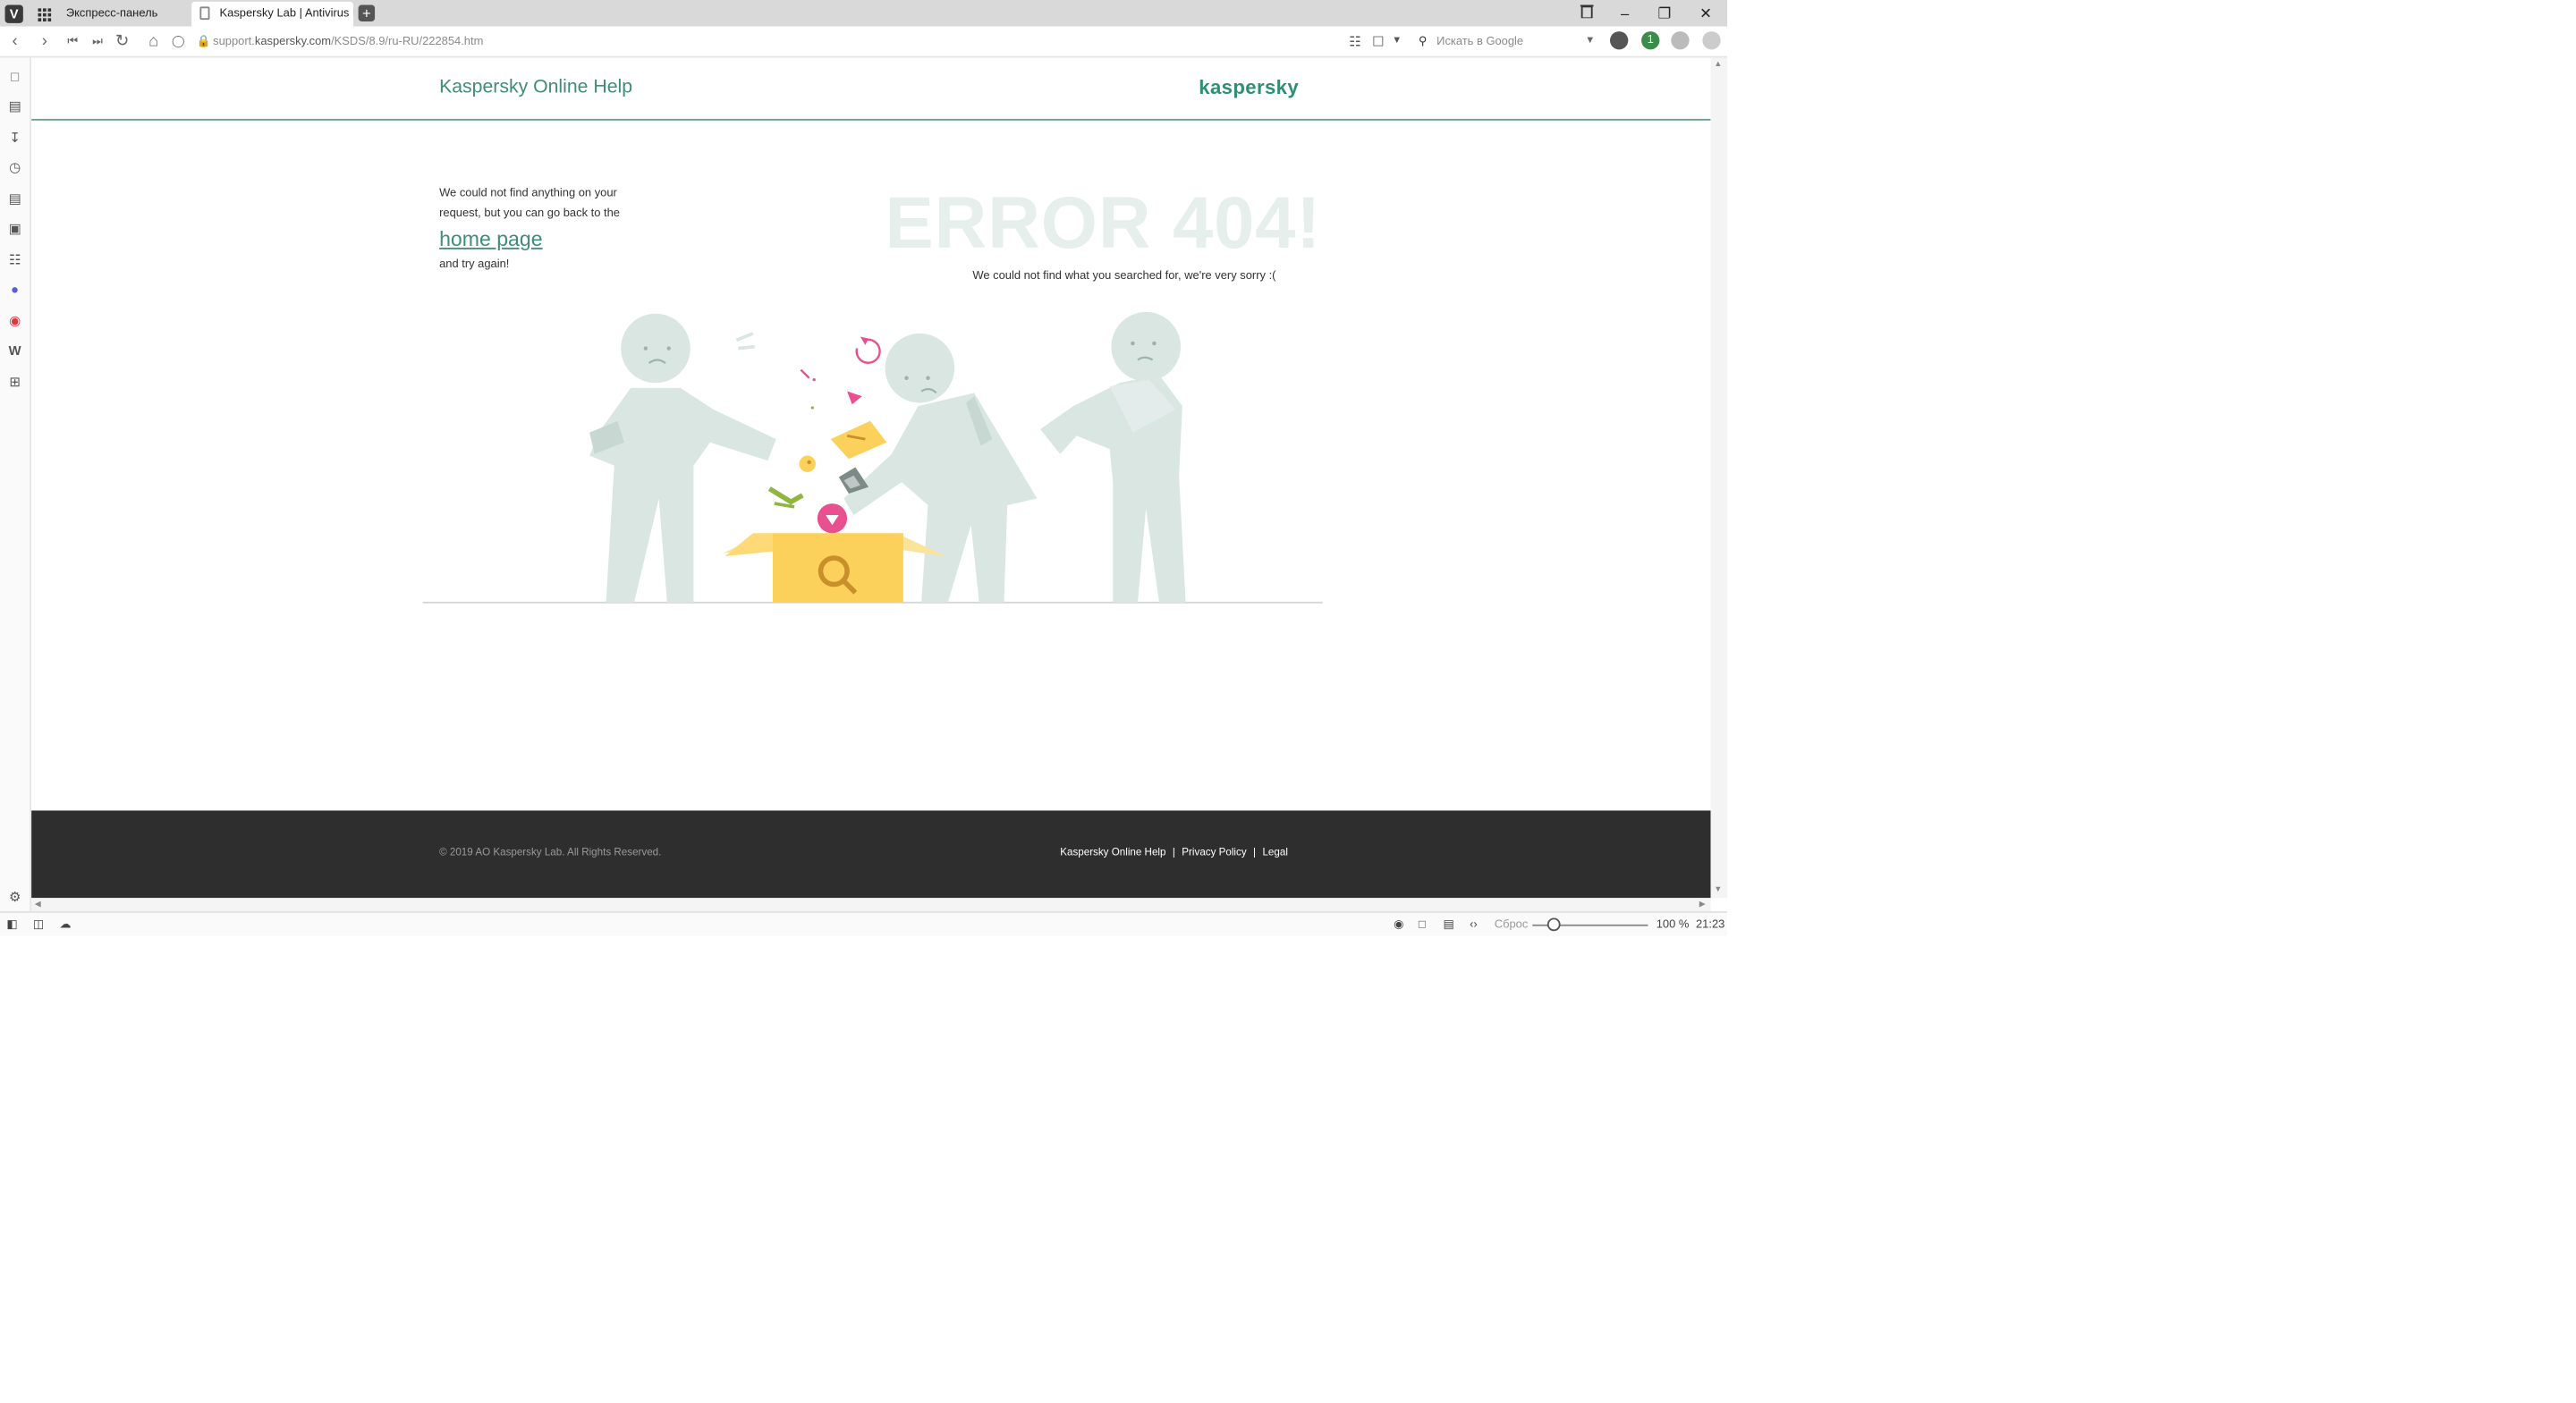 Image resolution: width=2576 pixels, height=1403 pixels. What do you see at coordinates (1474, 925) in the screenshot?
I see `page-actions-icon: ‹›` at bounding box center [1474, 925].